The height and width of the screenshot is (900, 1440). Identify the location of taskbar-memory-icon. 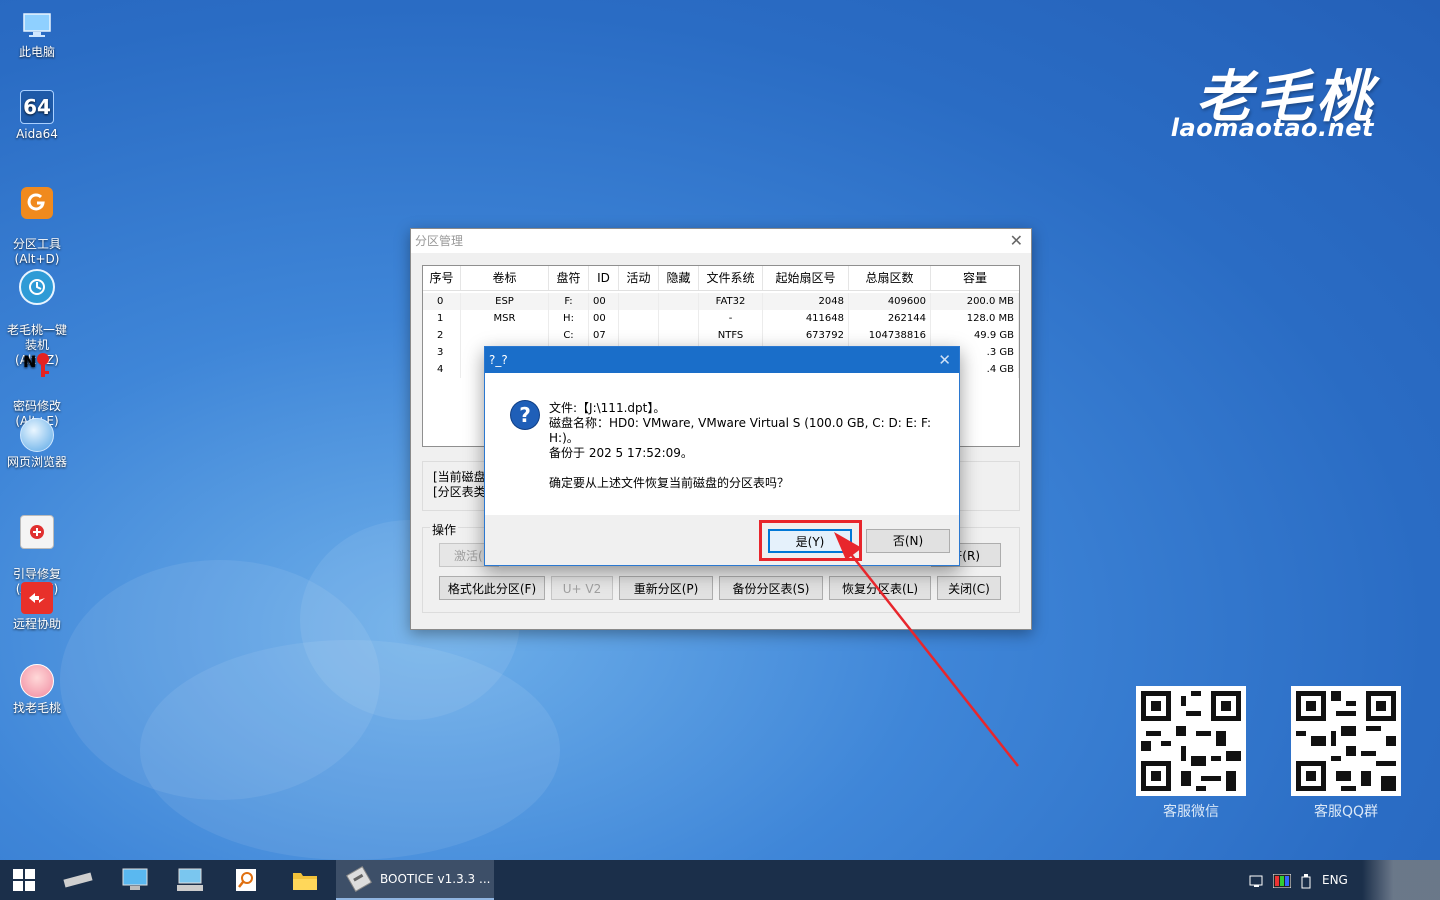
(78, 880).